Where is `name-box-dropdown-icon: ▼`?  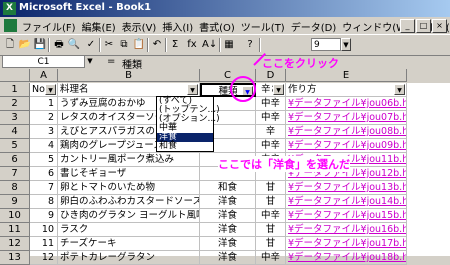
name-box-dropdown-icon: ▼ is located at coordinates (90, 61).